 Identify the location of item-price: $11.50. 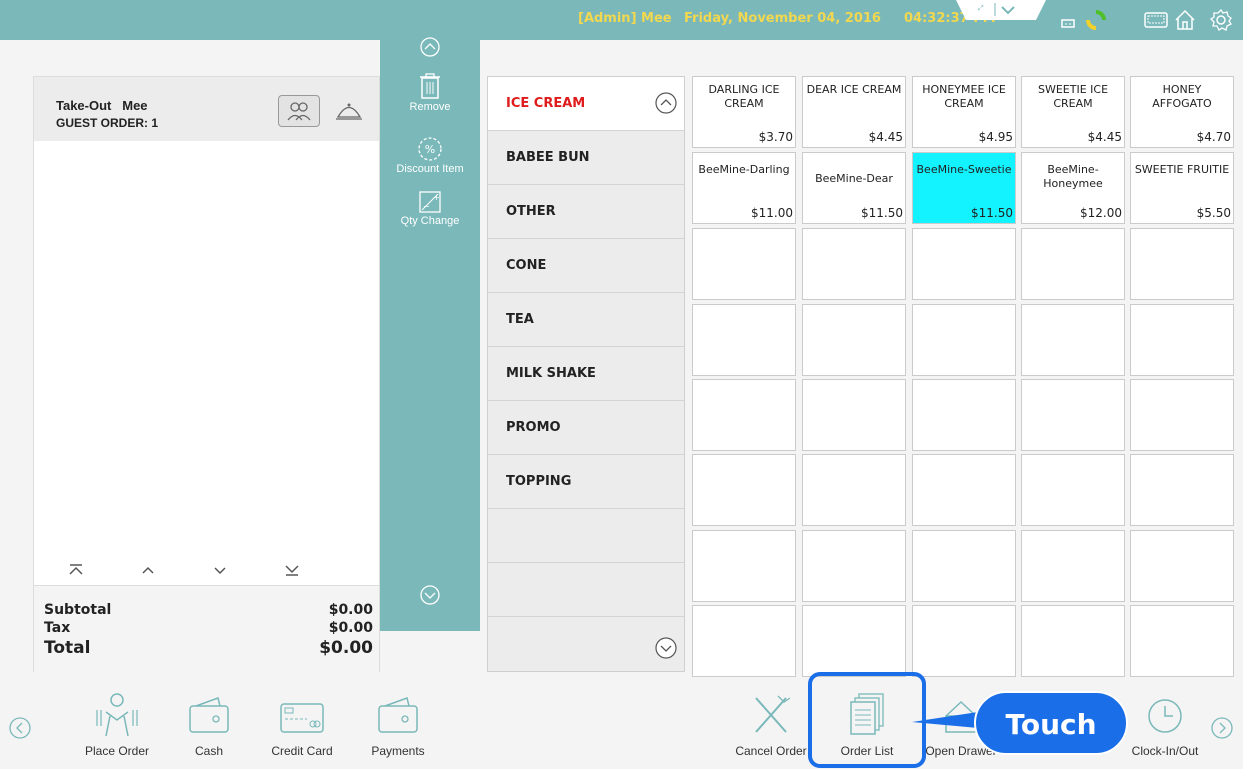
(992, 213).